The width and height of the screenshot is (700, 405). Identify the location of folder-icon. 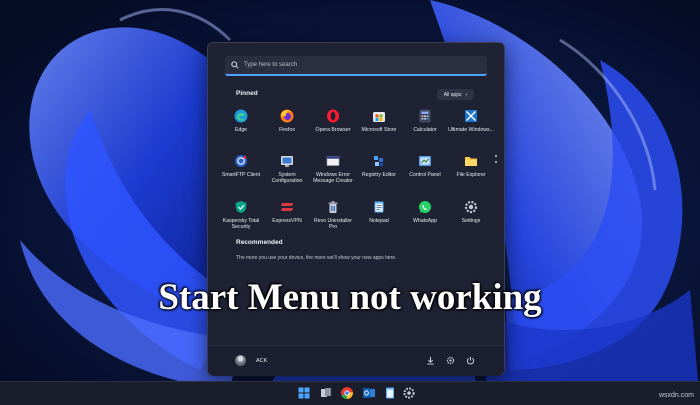
(471, 161).